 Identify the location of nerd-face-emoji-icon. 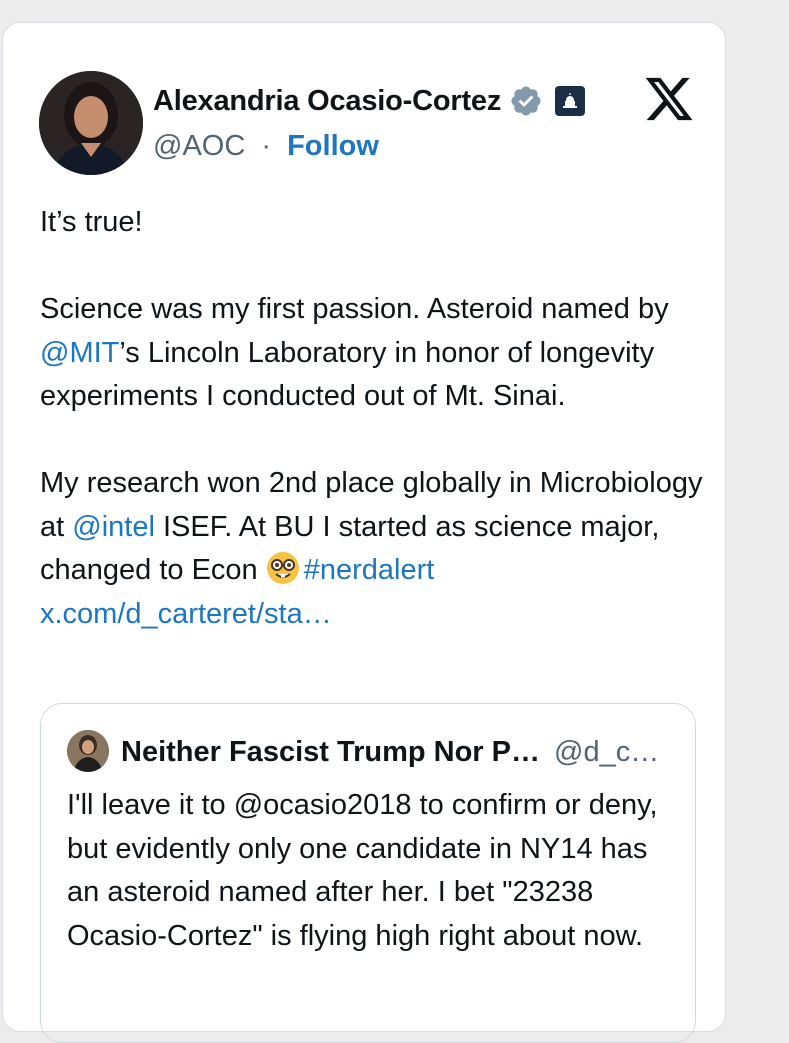
(283, 568).